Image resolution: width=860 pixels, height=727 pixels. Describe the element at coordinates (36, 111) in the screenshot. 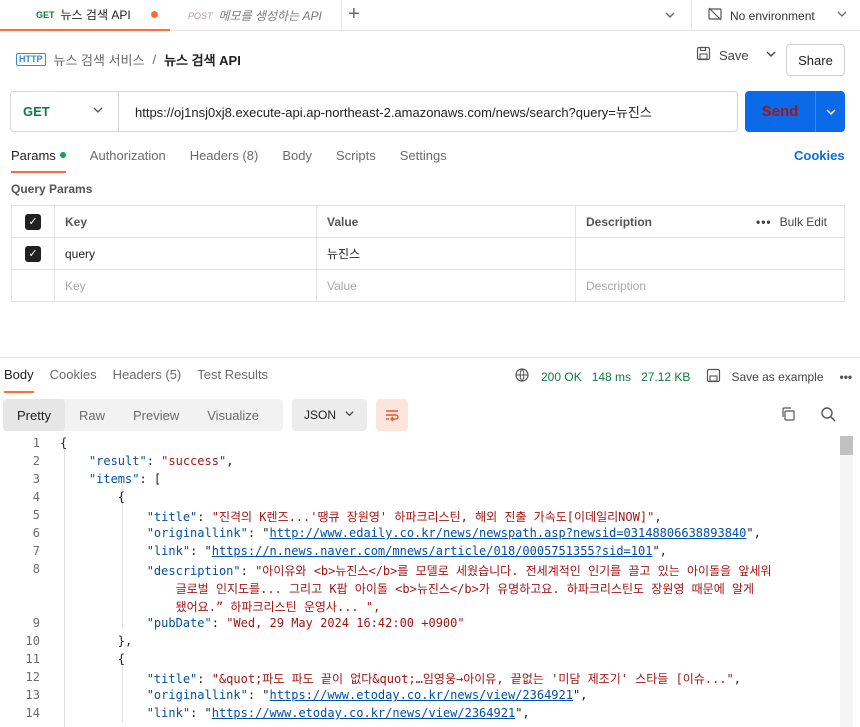

I see `method-label: GET` at that location.